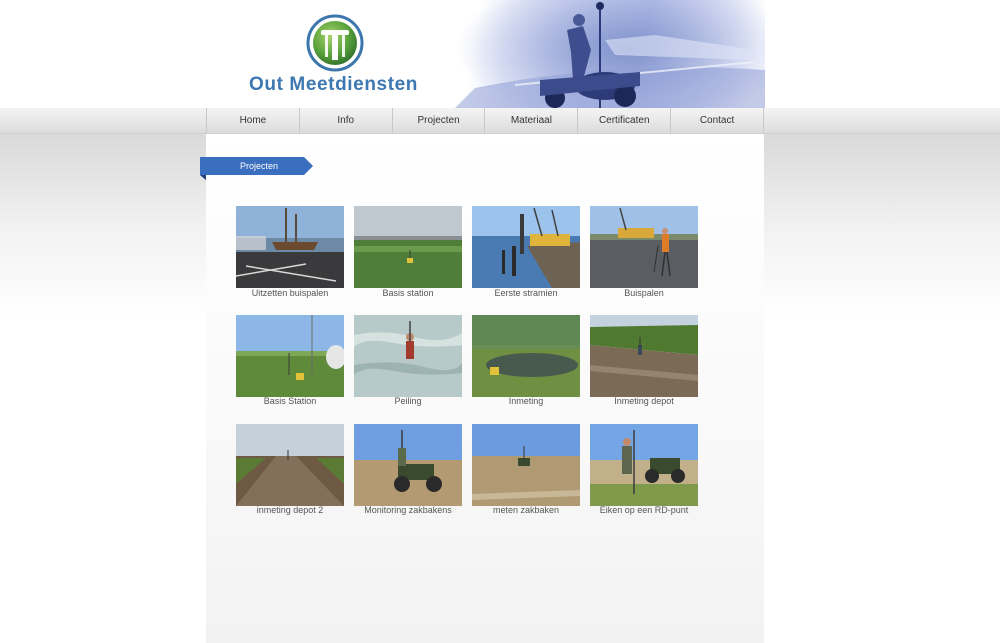 Image resolution: width=1000 pixels, height=643 pixels. I want to click on header-photo, so click(610, 54).